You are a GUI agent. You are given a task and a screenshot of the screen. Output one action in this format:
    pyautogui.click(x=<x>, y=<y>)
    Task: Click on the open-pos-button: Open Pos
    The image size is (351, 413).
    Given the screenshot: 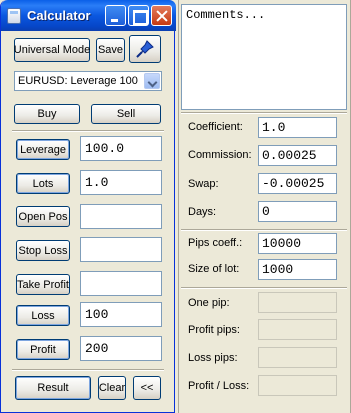 What is the action you would take?
    pyautogui.click(x=43, y=216)
    